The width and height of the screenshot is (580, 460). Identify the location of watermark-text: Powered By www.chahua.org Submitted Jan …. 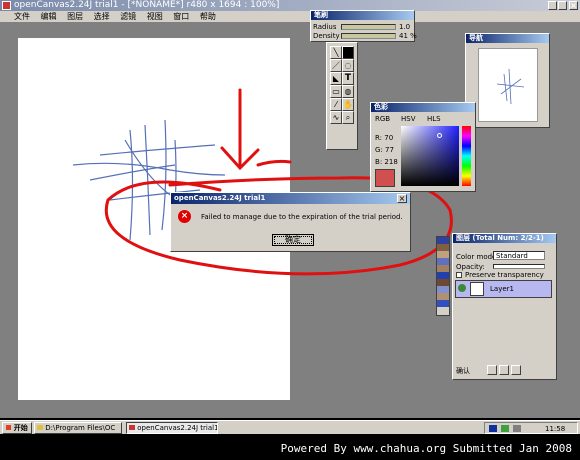
(426, 448).